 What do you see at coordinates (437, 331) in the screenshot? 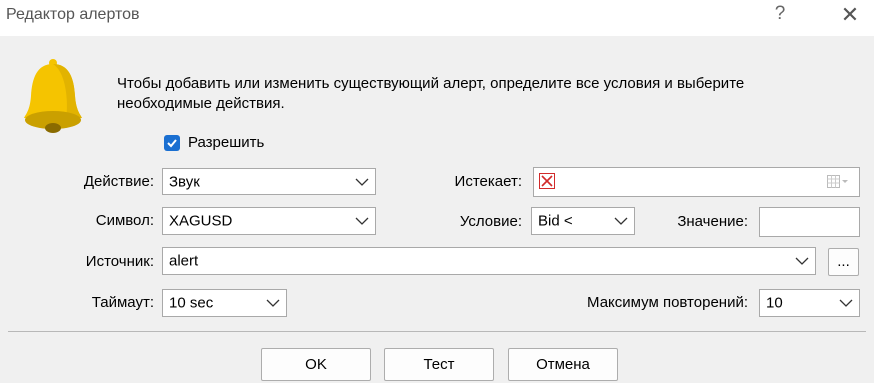
I see `separator` at bounding box center [437, 331].